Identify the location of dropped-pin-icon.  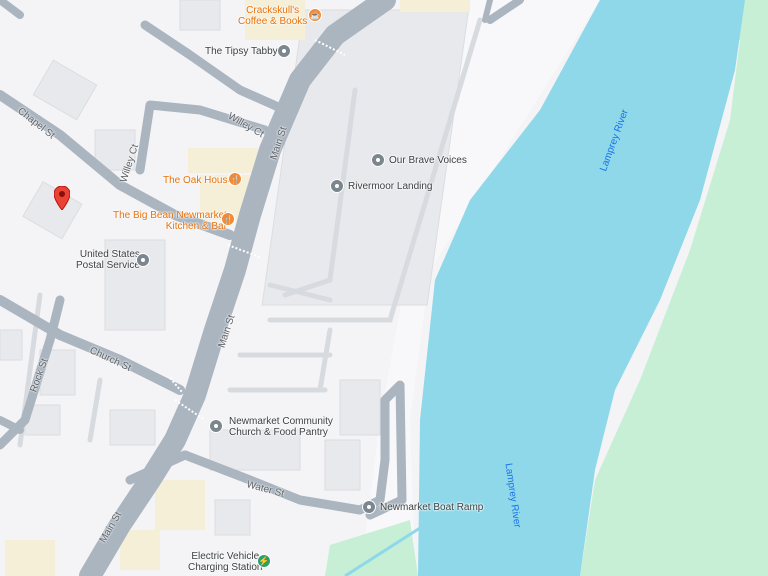
(62, 198).